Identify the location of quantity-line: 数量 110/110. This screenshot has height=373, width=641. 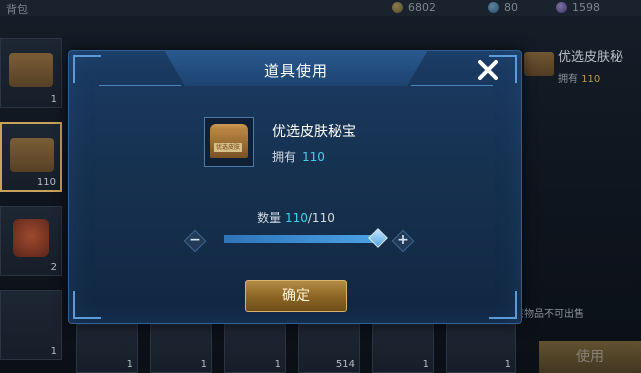
(296, 217).